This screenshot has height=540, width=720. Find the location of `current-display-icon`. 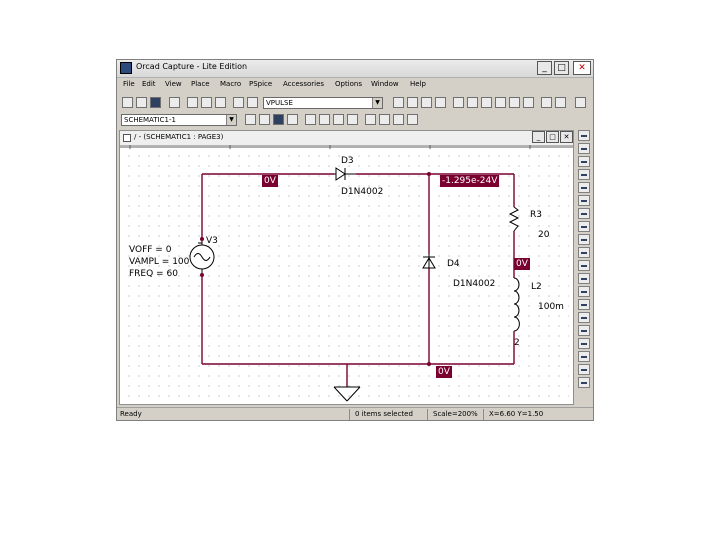

current-display-icon is located at coordinates (384, 119).